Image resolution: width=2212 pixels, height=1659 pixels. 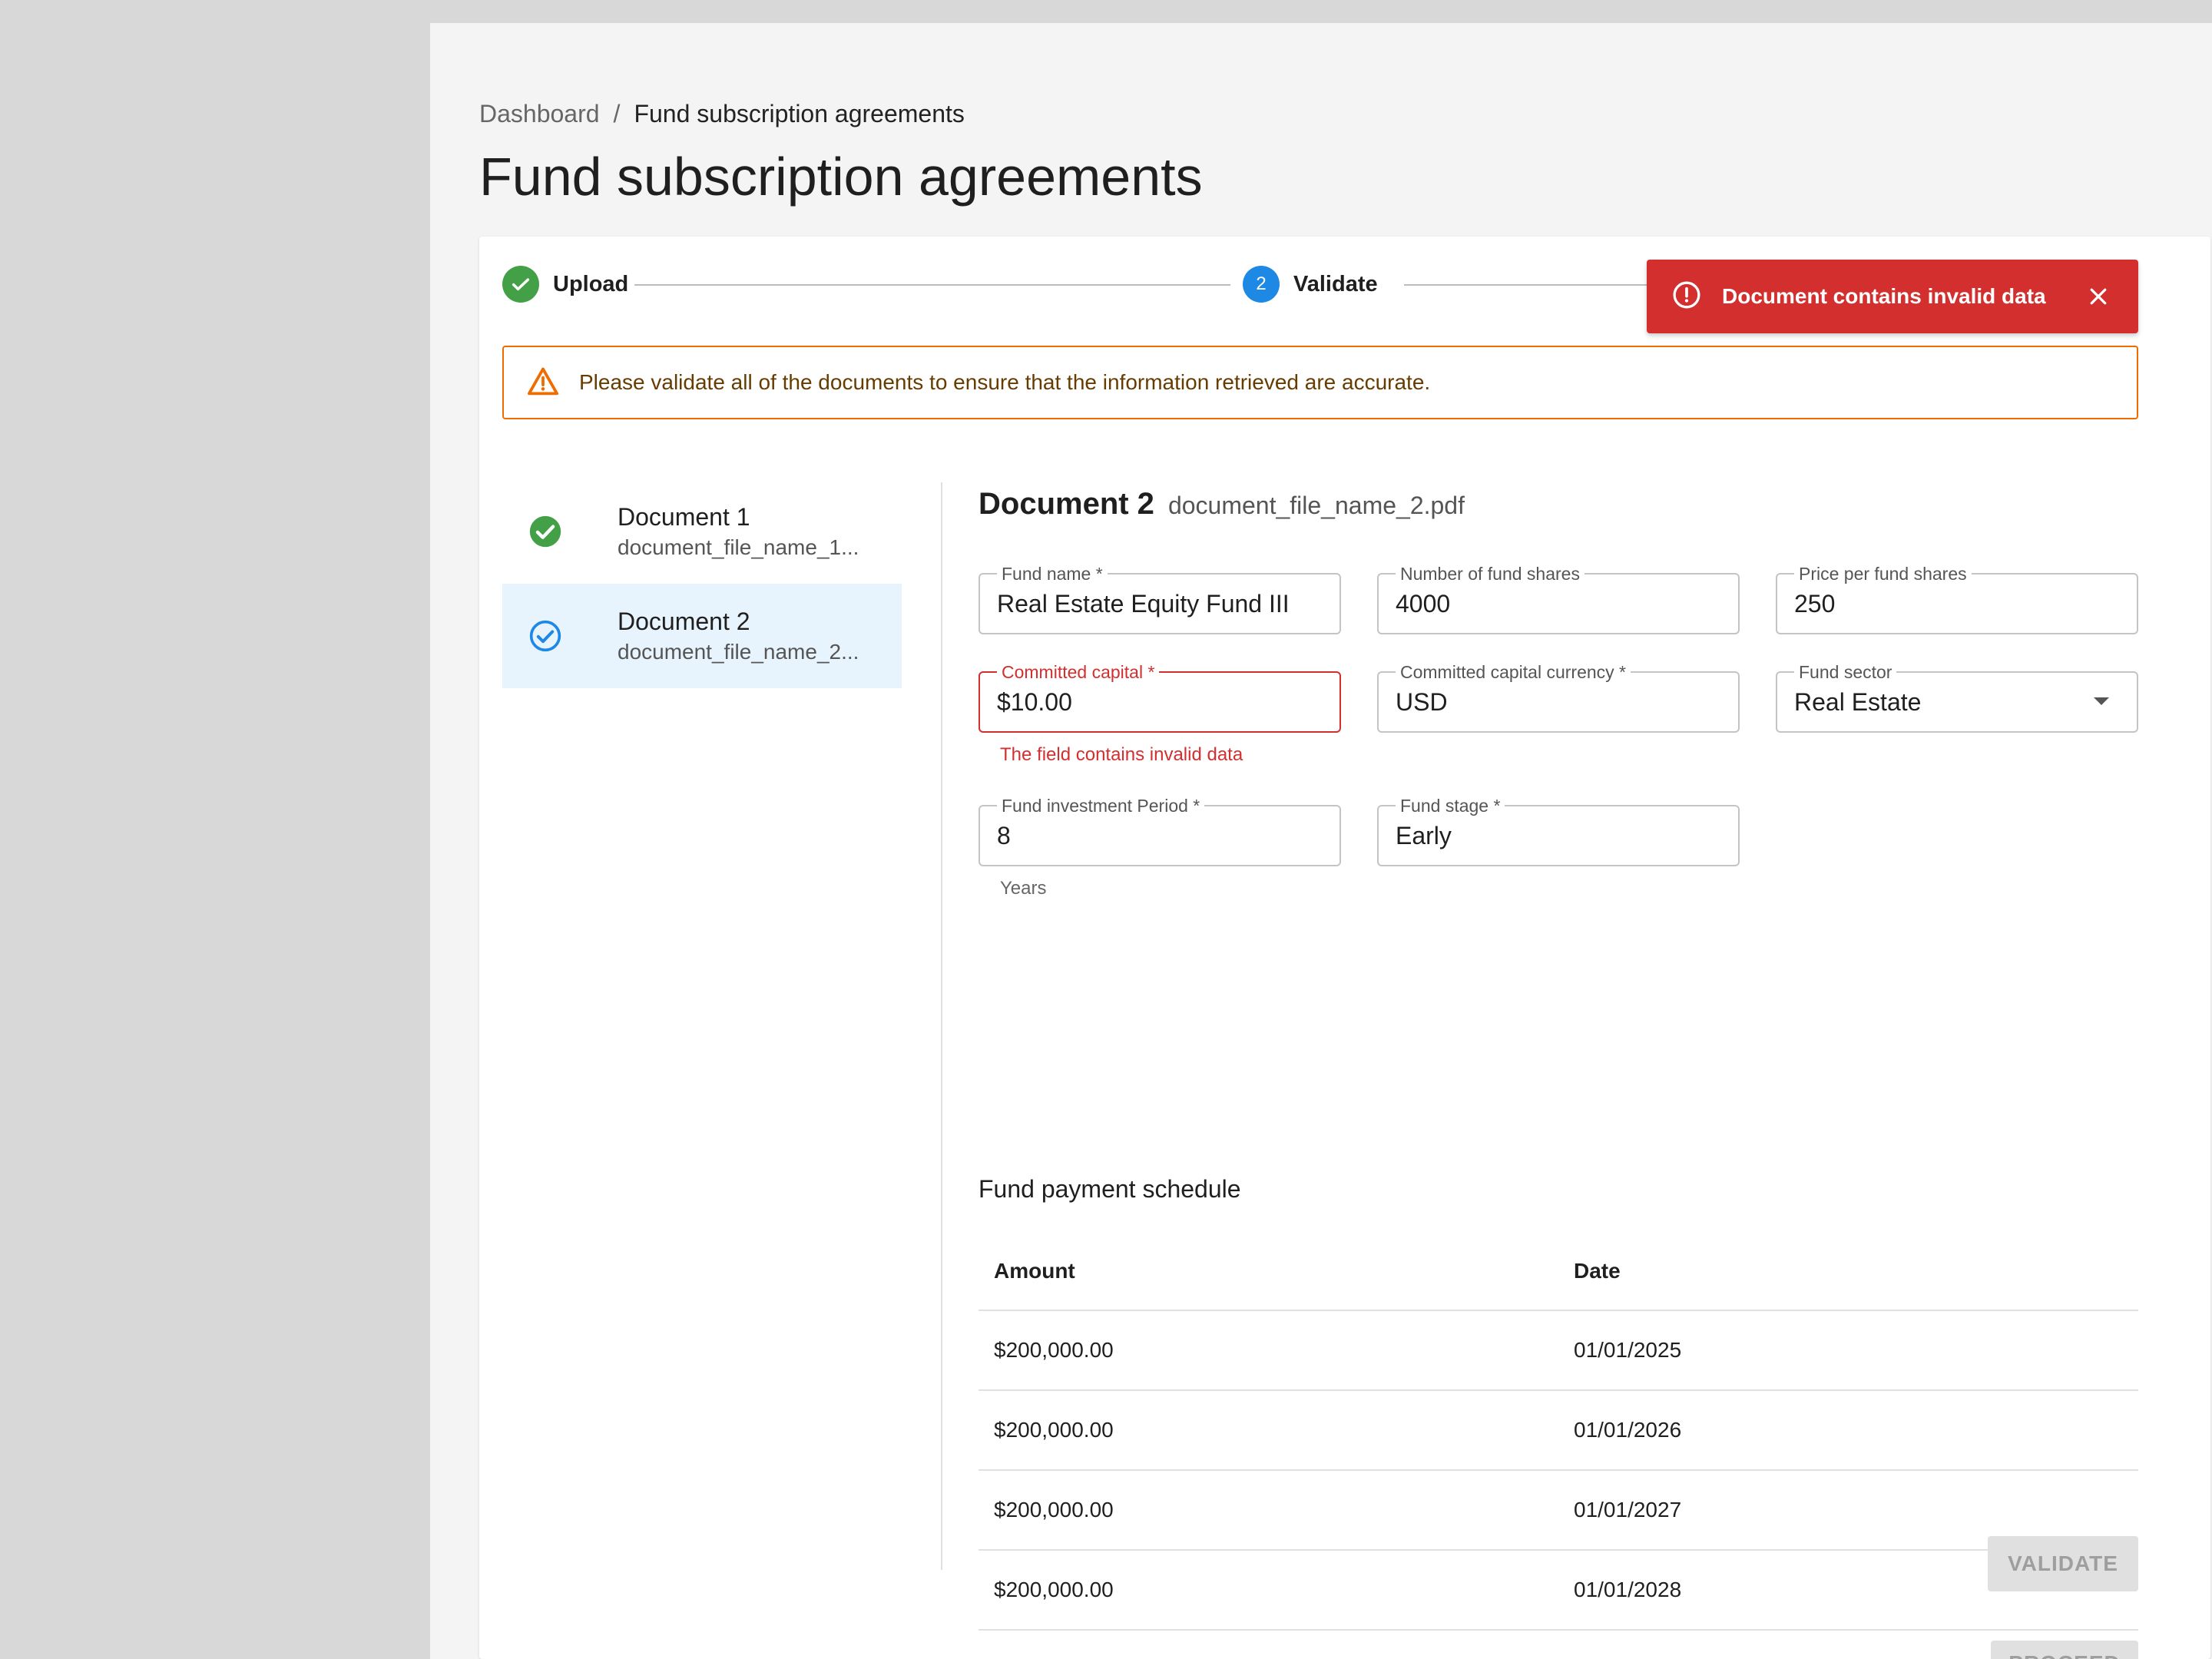 I want to click on field-value: Early, so click(x=1424, y=836).